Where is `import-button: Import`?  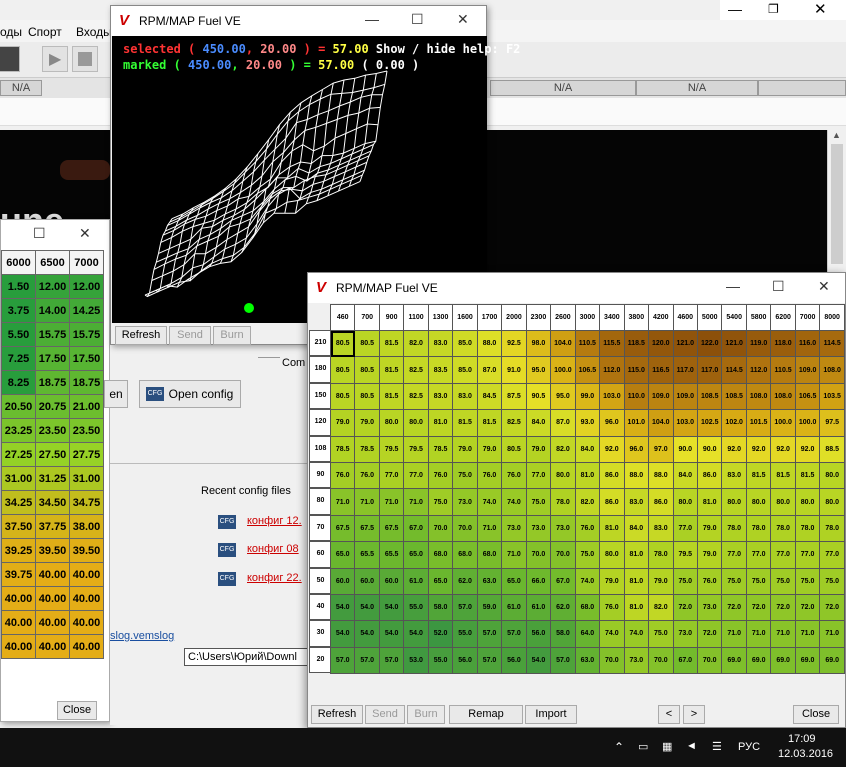
import-button: Import is located at coordinates (551, 714).